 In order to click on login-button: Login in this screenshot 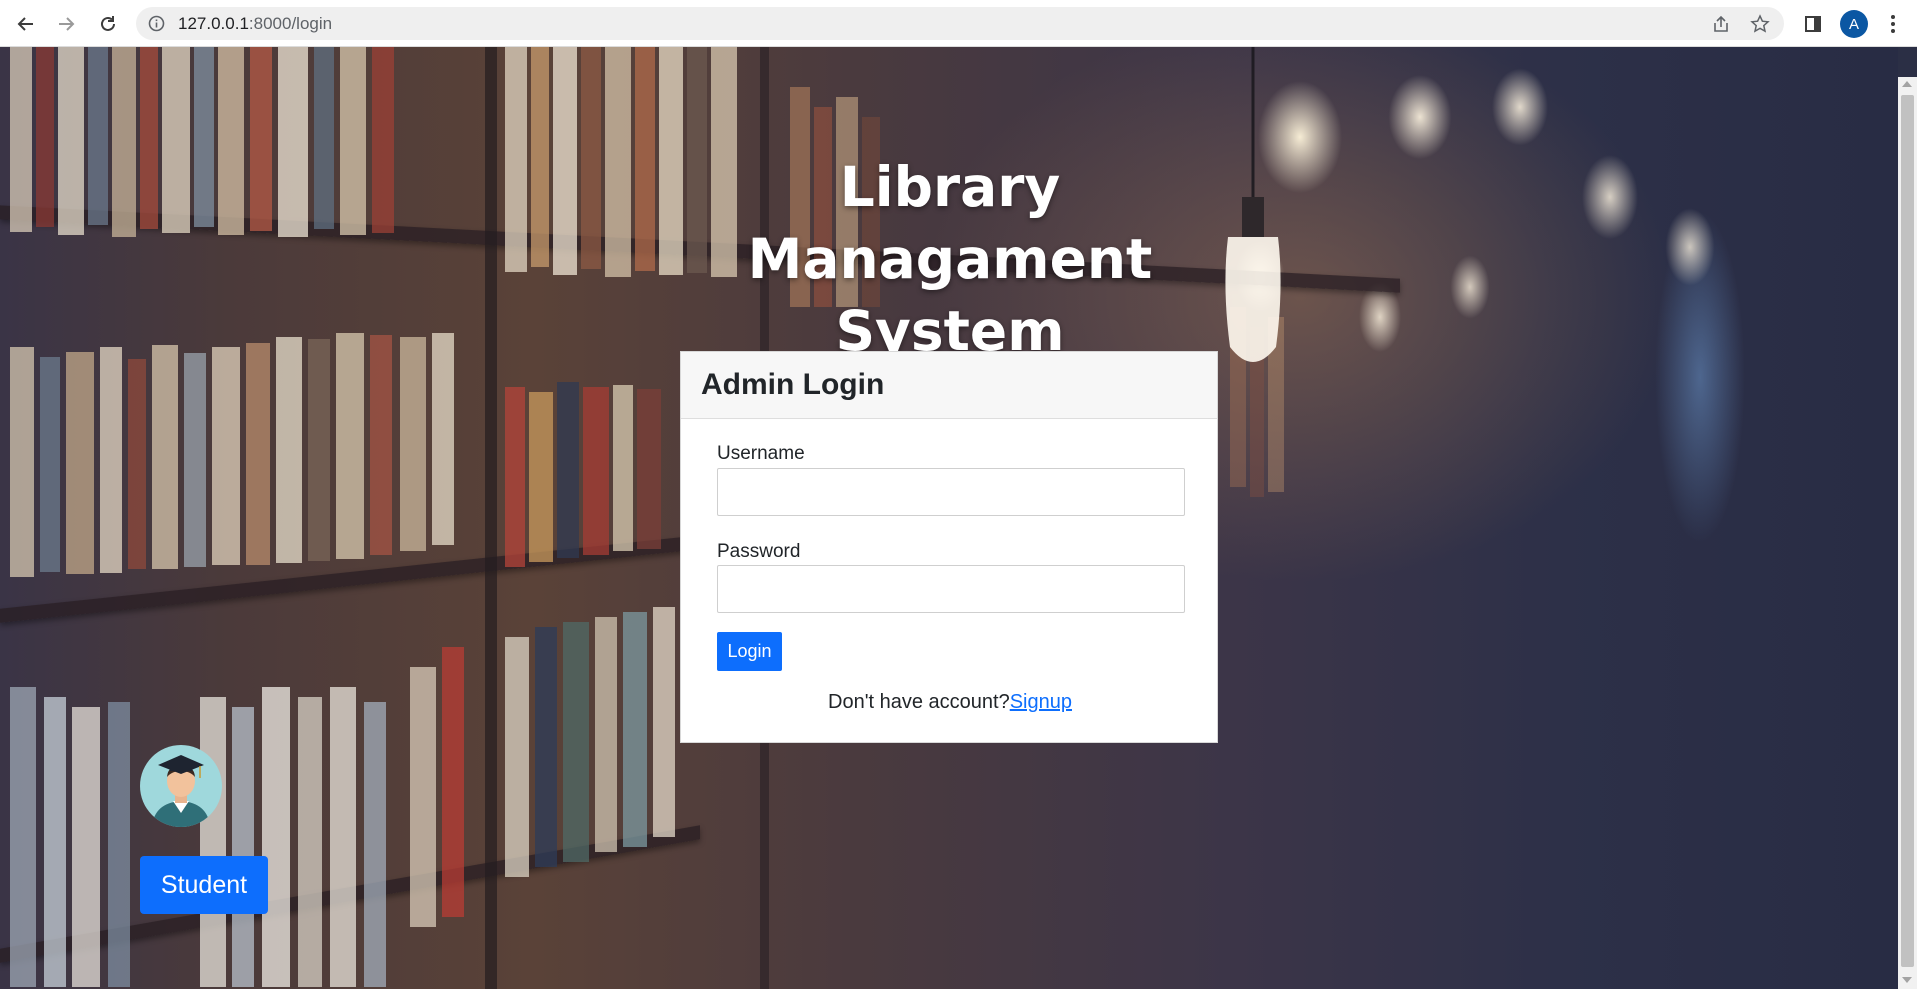, I will do `click(749, 651)`.